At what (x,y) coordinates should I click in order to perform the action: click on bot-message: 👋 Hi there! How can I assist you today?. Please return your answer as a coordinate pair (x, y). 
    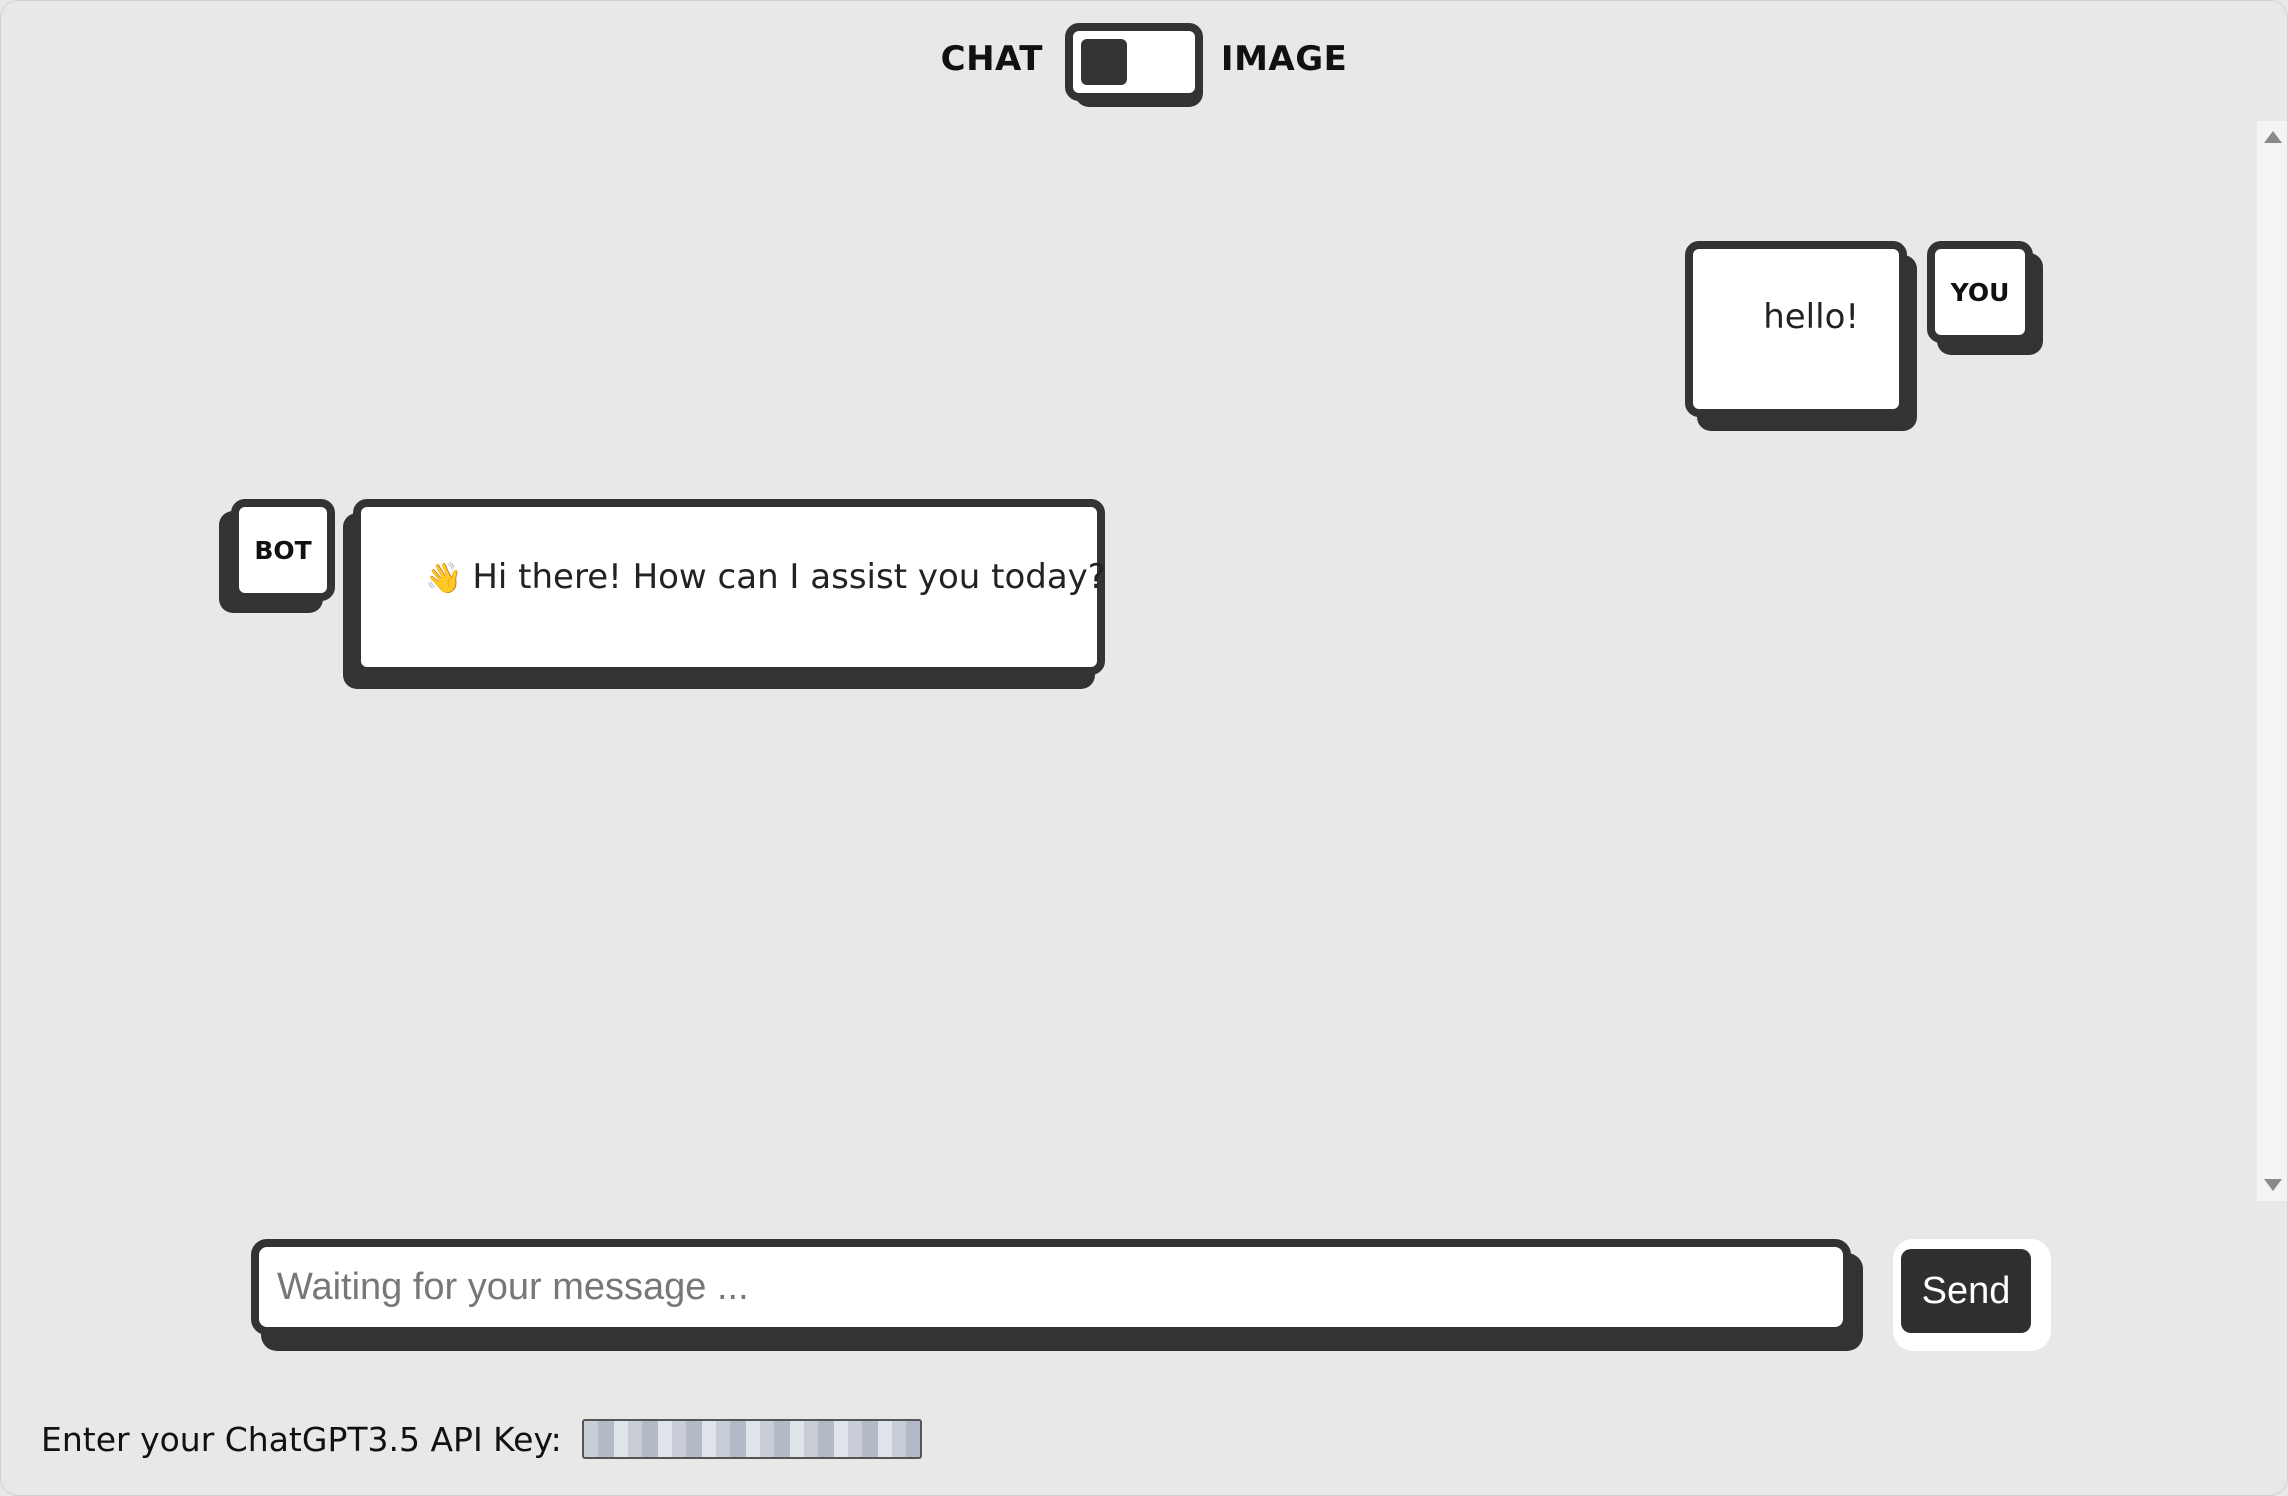
    Looking at the image, I should click on (724, 594).